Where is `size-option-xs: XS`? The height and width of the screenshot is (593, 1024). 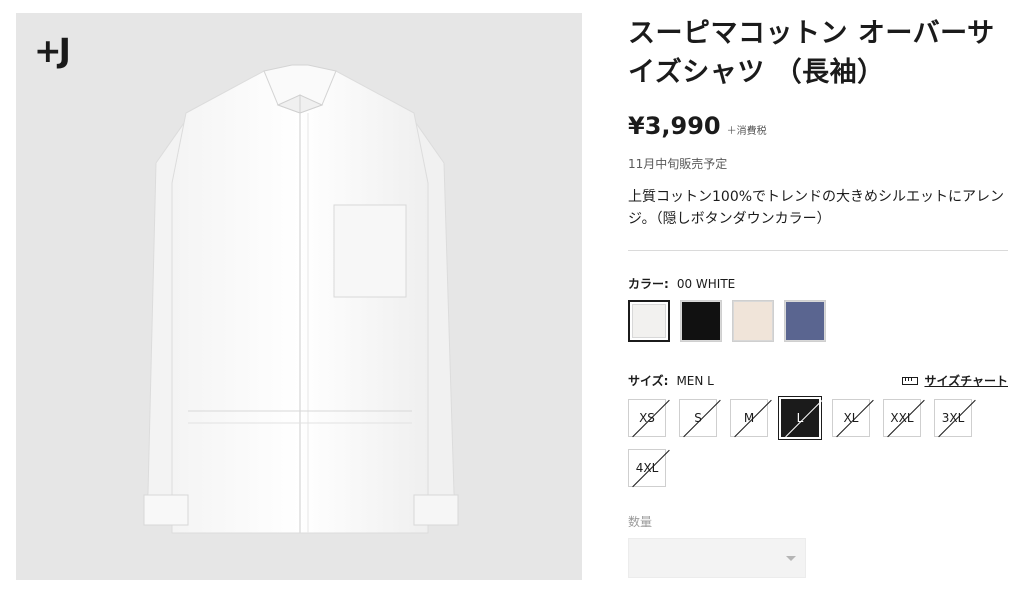
size-option-xs: XS is located at coordinates (647, 418).